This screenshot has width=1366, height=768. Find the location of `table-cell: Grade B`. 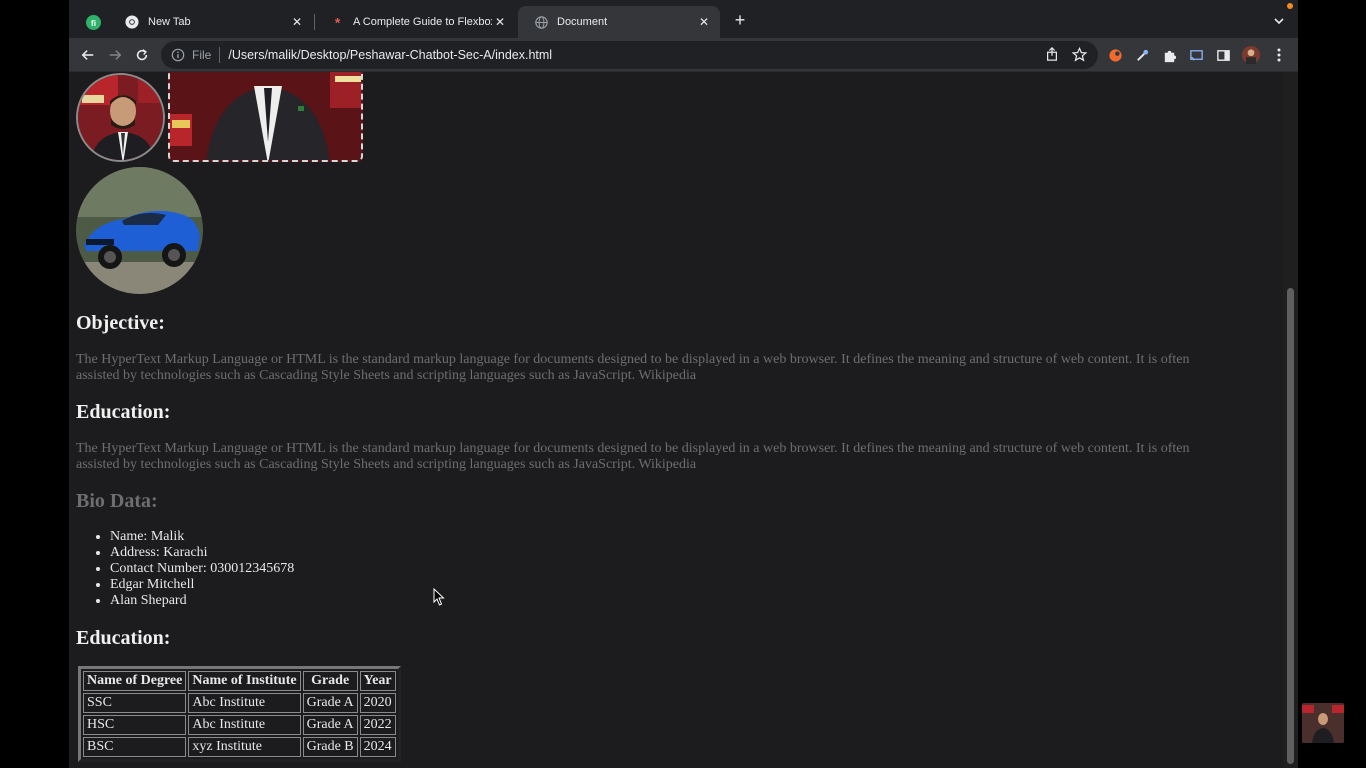

table-cell: Grade B is located at coordinates (330, 747).